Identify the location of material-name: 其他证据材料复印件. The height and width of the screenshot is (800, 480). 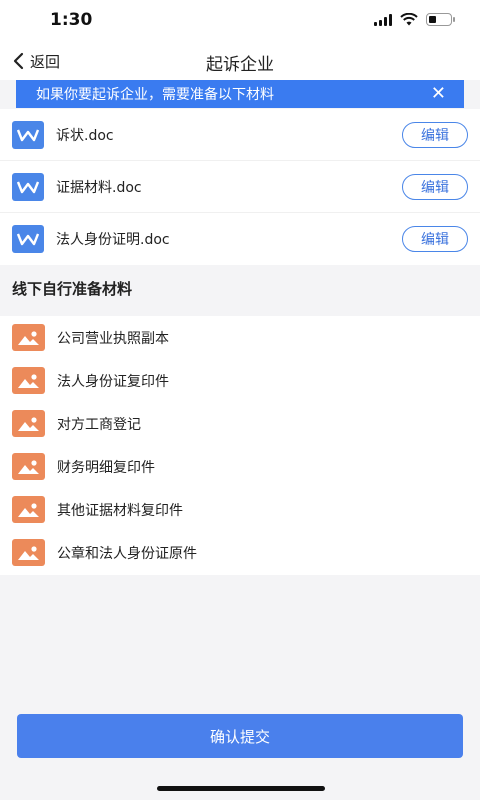
(120, 510).